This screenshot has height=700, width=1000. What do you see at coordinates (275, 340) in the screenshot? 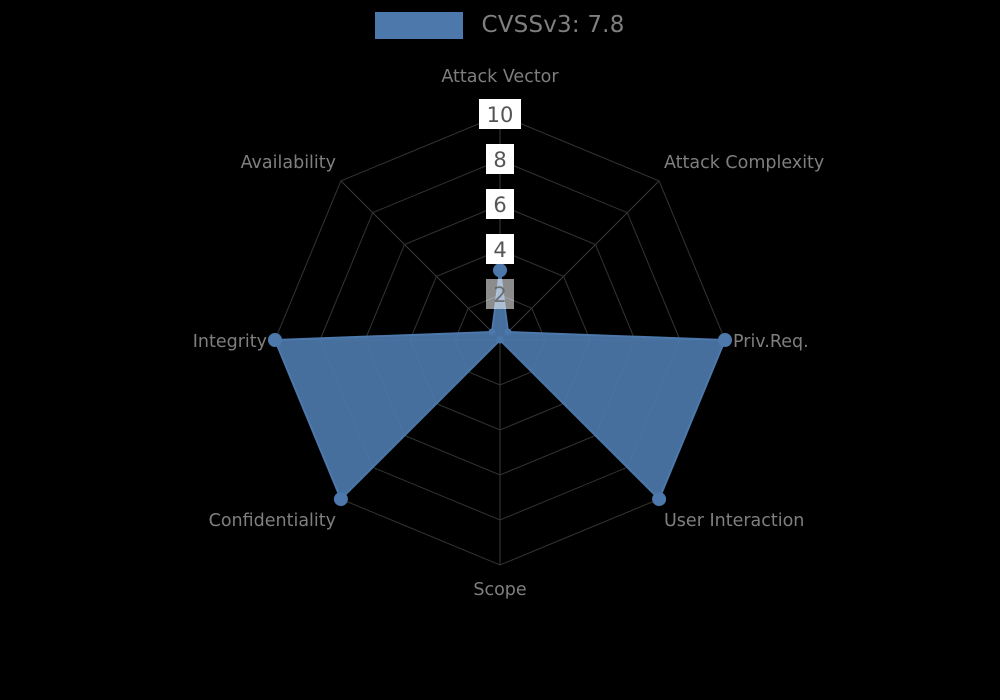
I see `data-point-integrity` at bounding box center [275, 340].